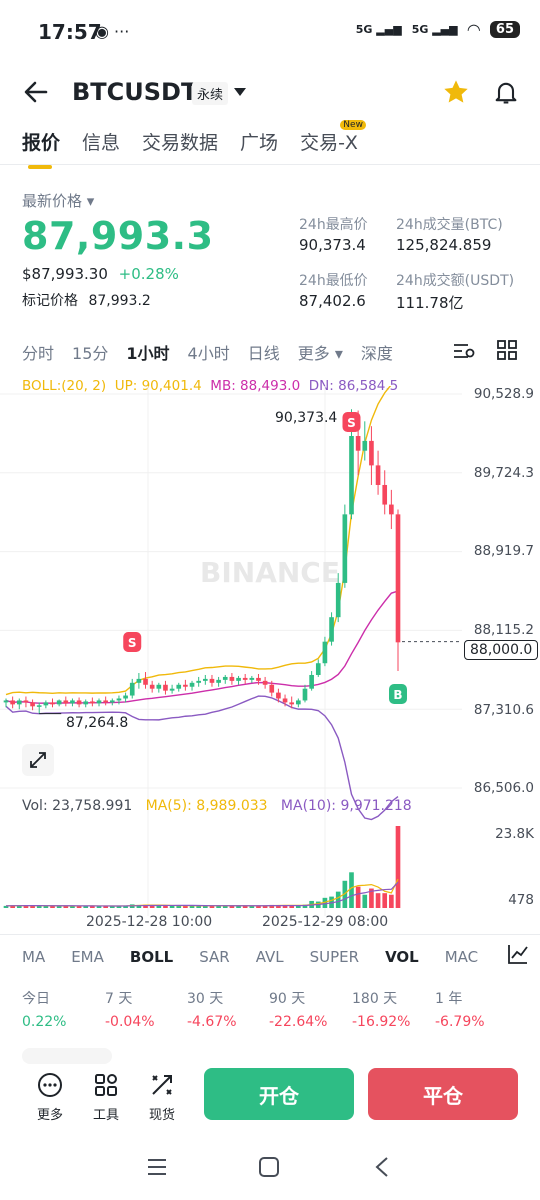 The height and width of the screenshot is (1200, 540). I want to click on interval-bar: 分时 15分 1小时 4小时 日线 更多 ▾ 深度, so click(207, 352).